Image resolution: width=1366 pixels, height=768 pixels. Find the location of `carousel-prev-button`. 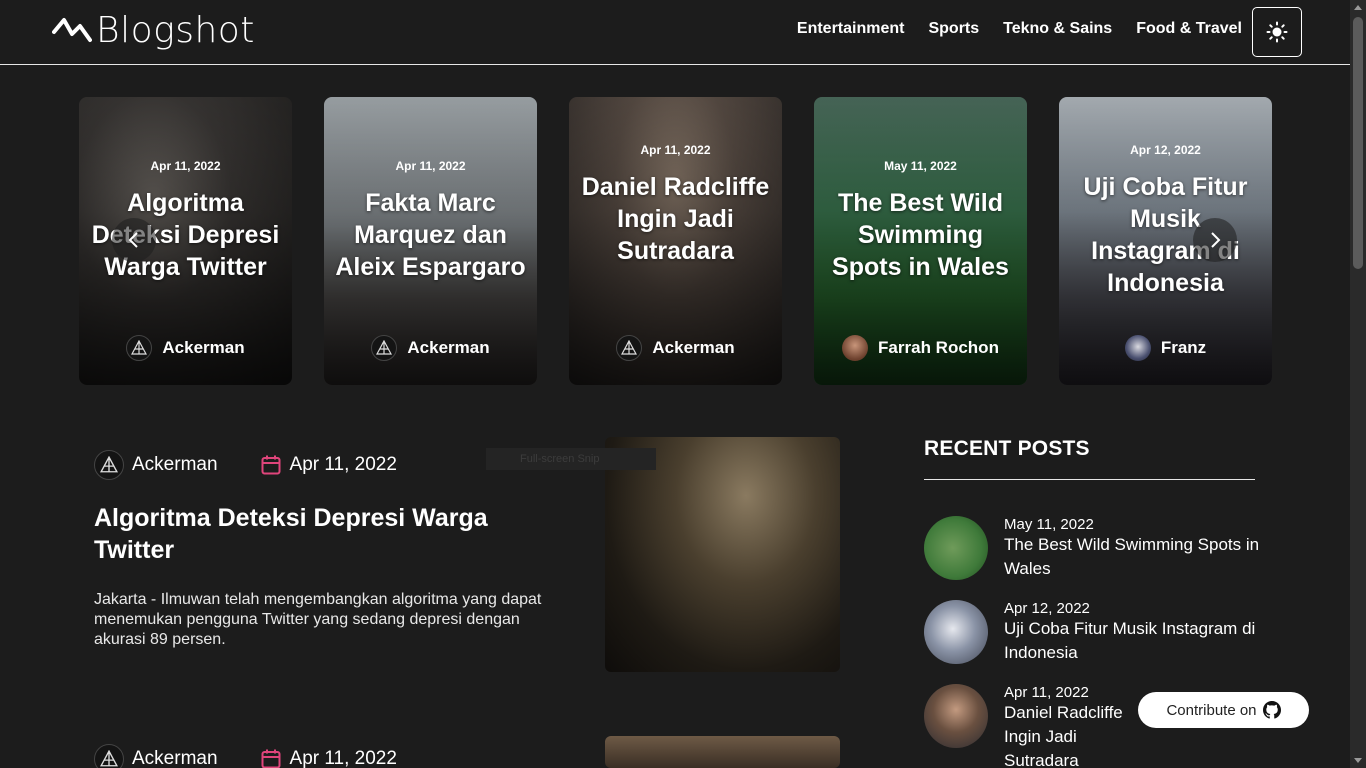

carousel-prev-button is located at coordinates (134, 240).